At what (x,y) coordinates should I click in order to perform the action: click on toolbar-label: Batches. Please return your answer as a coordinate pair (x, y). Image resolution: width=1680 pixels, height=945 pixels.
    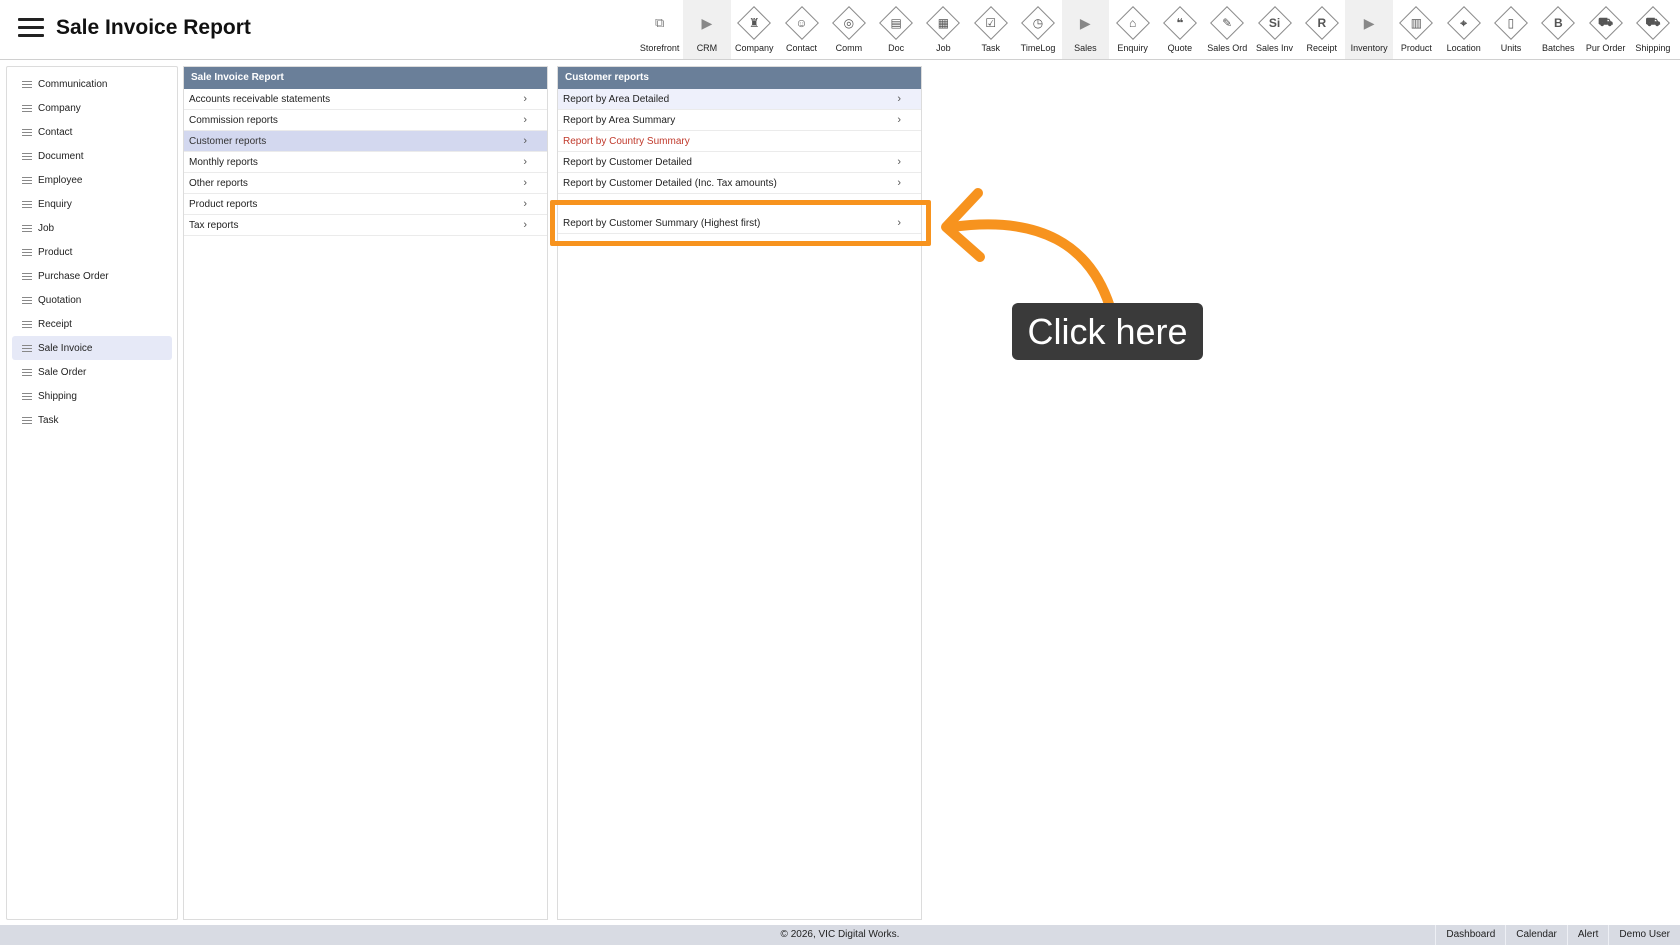
    Looking at the image, I should click on (1558, 48).